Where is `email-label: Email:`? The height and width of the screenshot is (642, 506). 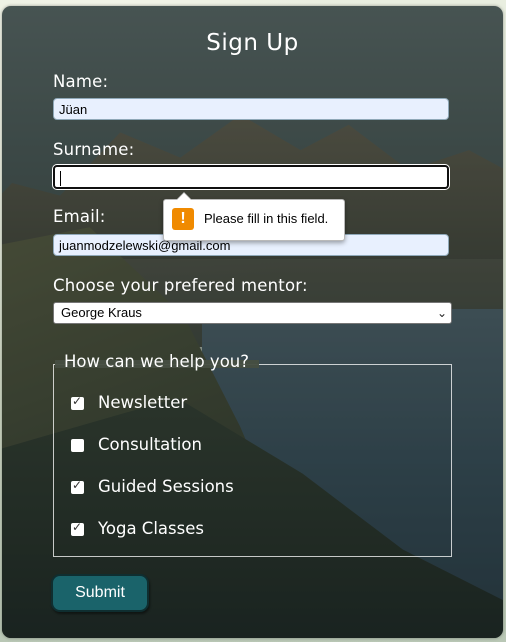 email-label: Email: is located at coordinates (79, 216).